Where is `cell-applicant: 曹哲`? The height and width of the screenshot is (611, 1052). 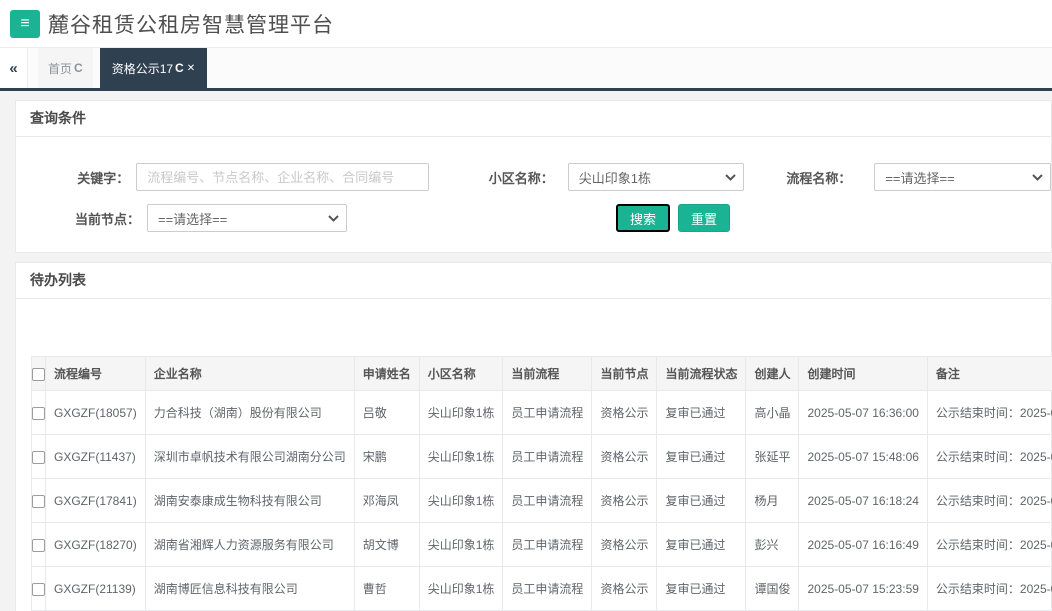
cell-applicant: 曹哲 is located at coordinates (386, 588).